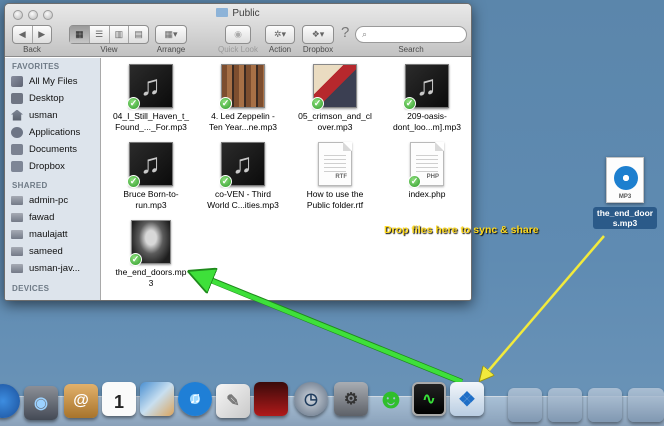 The width and height of the screenshot is (664, 426). I want to click on textedit-icon: ✎, so click(233, 401).